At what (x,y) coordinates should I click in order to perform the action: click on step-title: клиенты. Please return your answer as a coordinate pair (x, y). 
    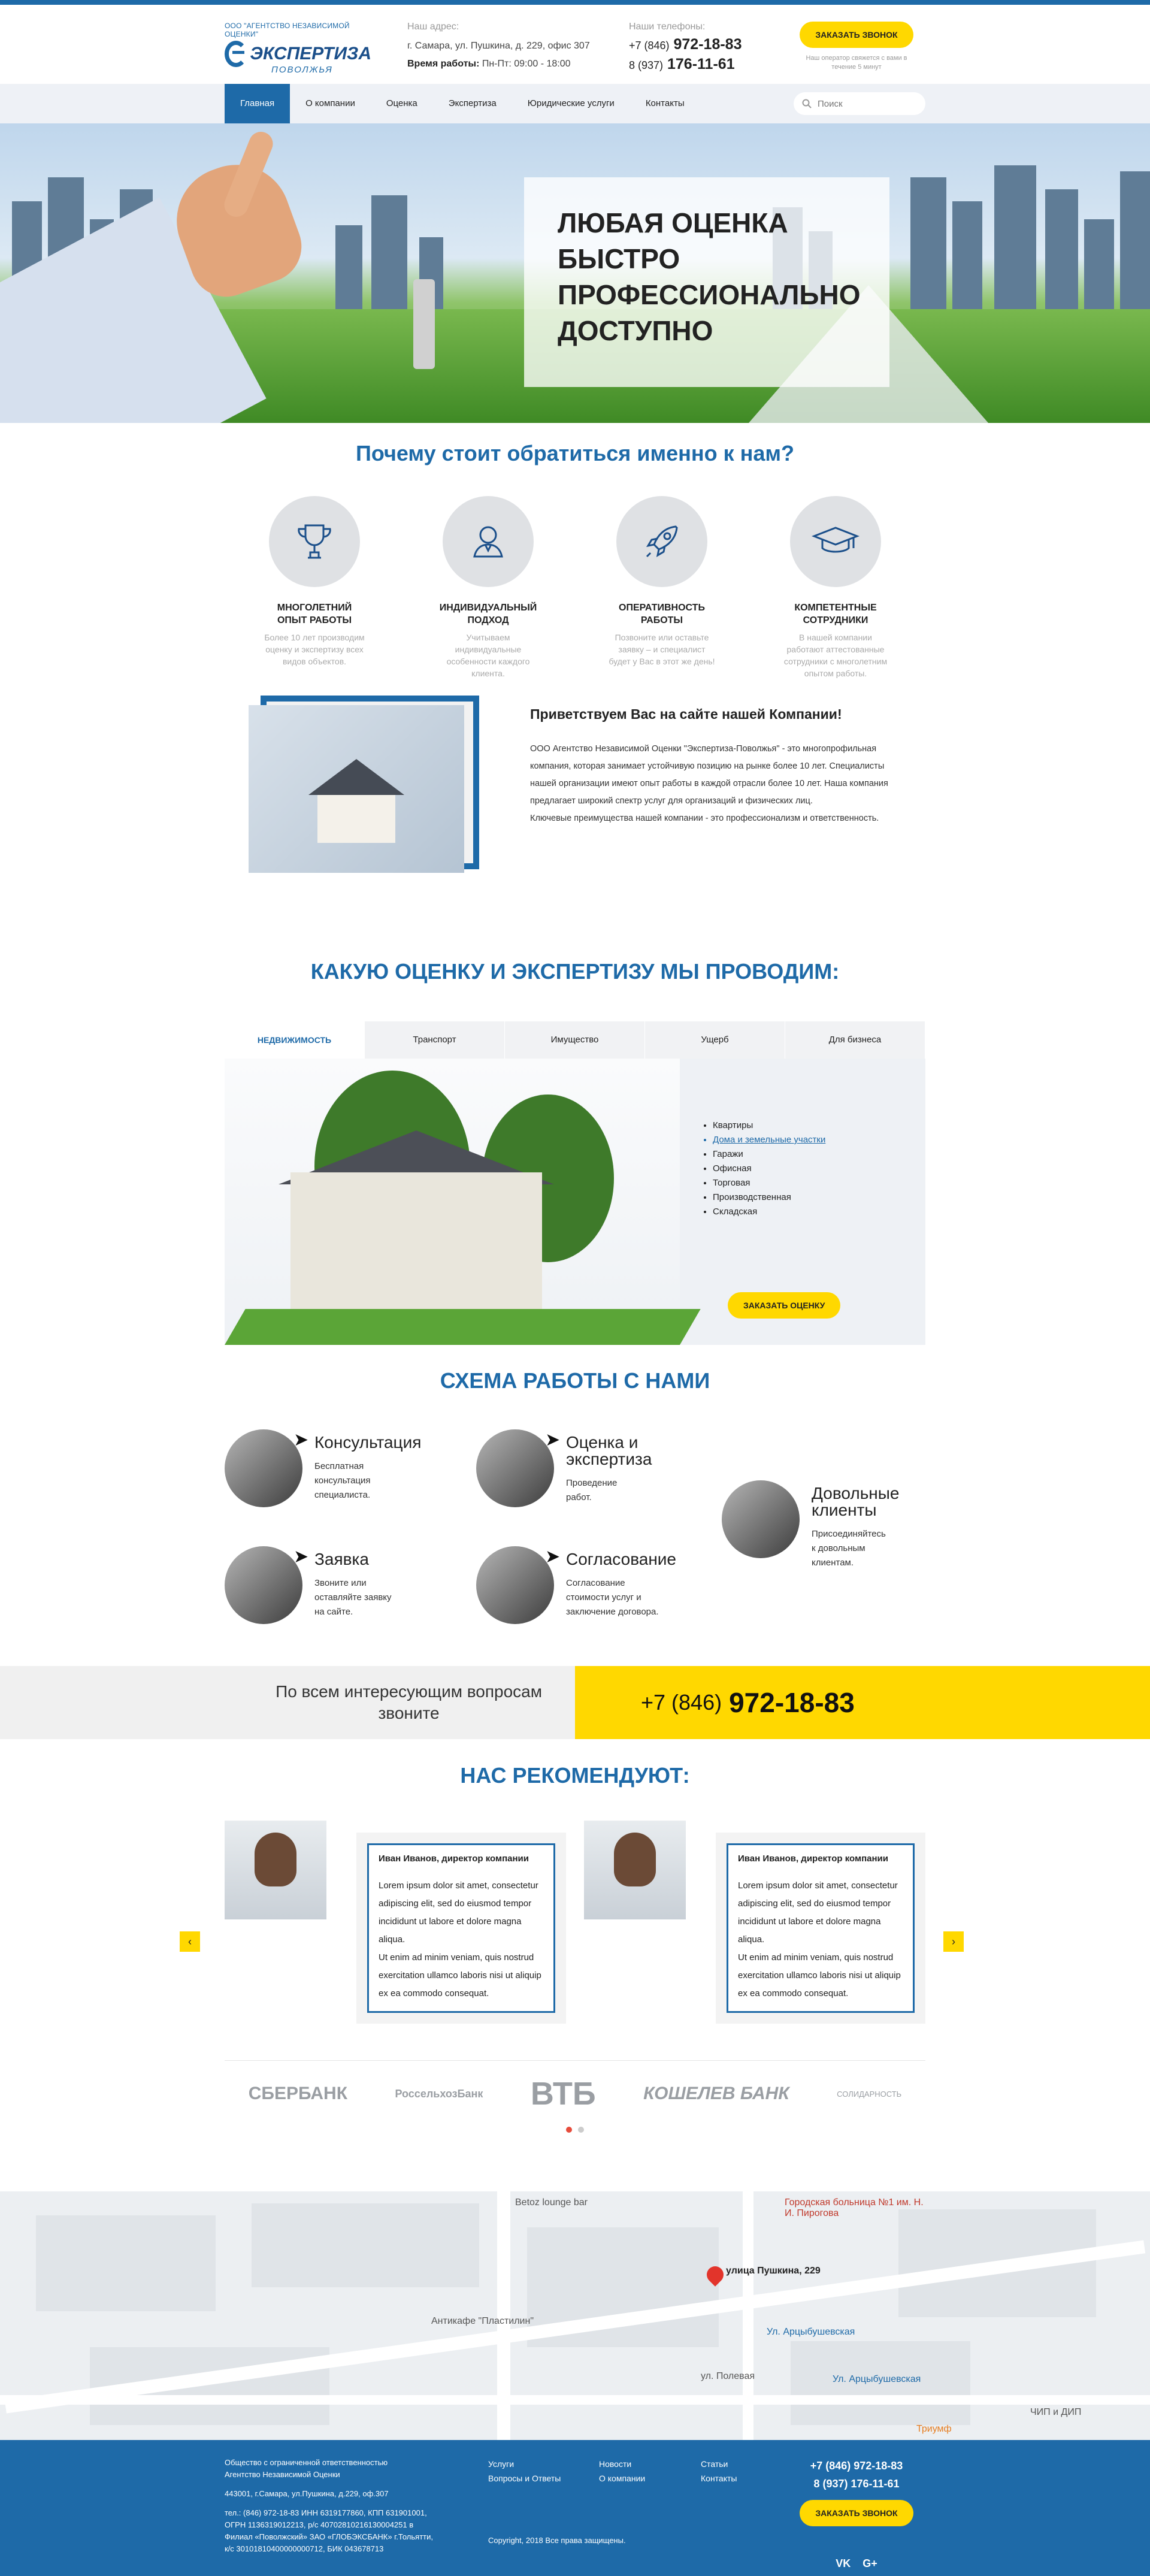
    Looking at the image, I should click on (844, 1510).